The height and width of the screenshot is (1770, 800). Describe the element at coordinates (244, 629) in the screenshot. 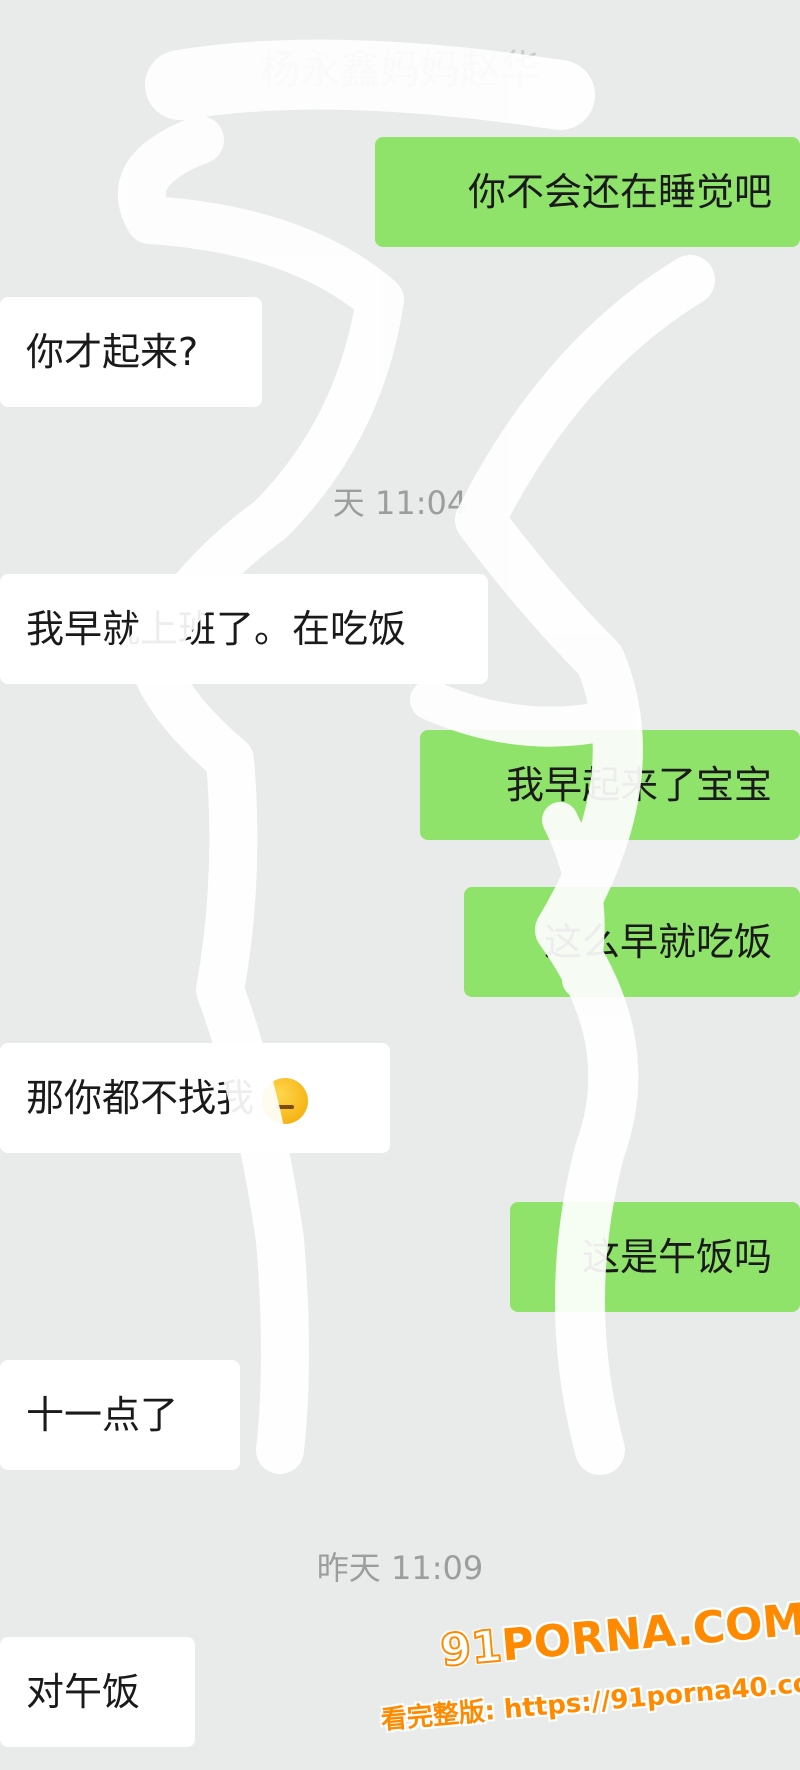

I see `message-bubble-received: 我早就上班了。在吃饭` at that location.